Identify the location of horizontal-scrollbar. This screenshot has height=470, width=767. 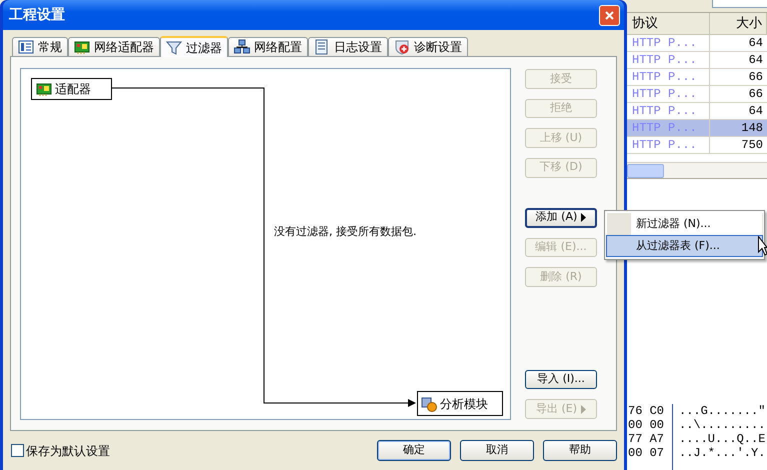
(697, 170).